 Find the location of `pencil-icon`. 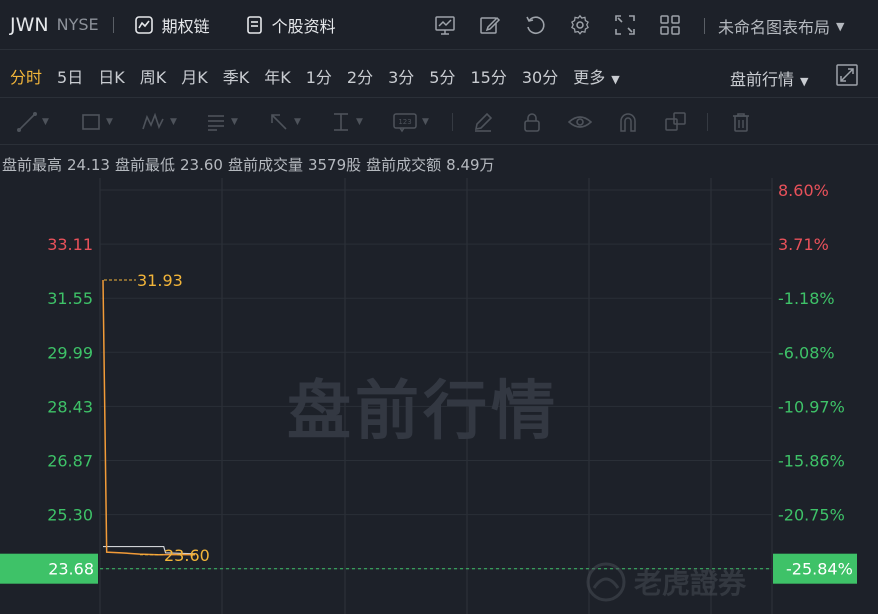

pencil-icon is located at coordinates (483, 122).